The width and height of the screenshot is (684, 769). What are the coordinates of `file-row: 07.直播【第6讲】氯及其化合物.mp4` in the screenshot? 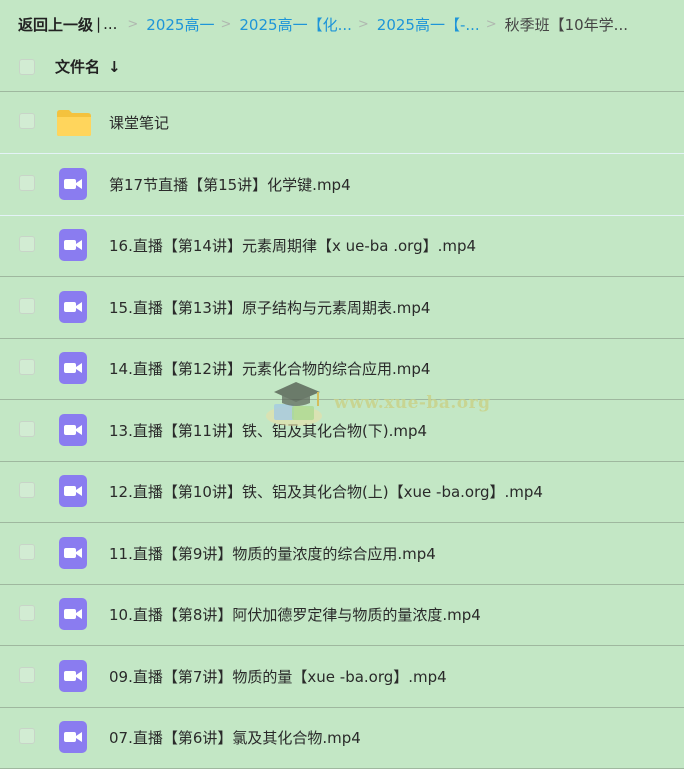 It's located at (342, 738).